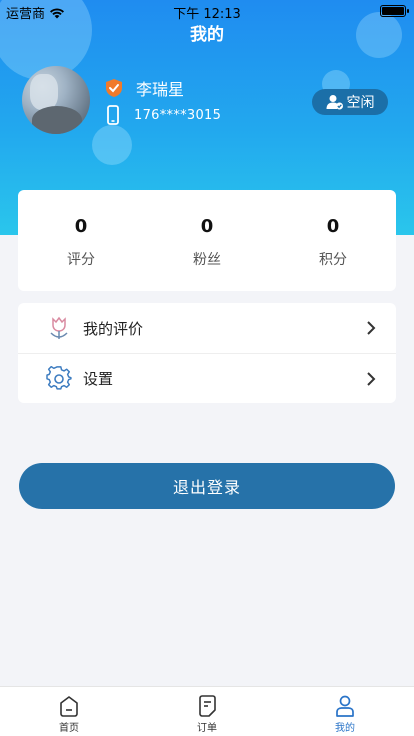 Image resolution: width=414 pixels, height=736 pixels. I want to click on stat-fans: 0 粉丝, so click(207, 240).